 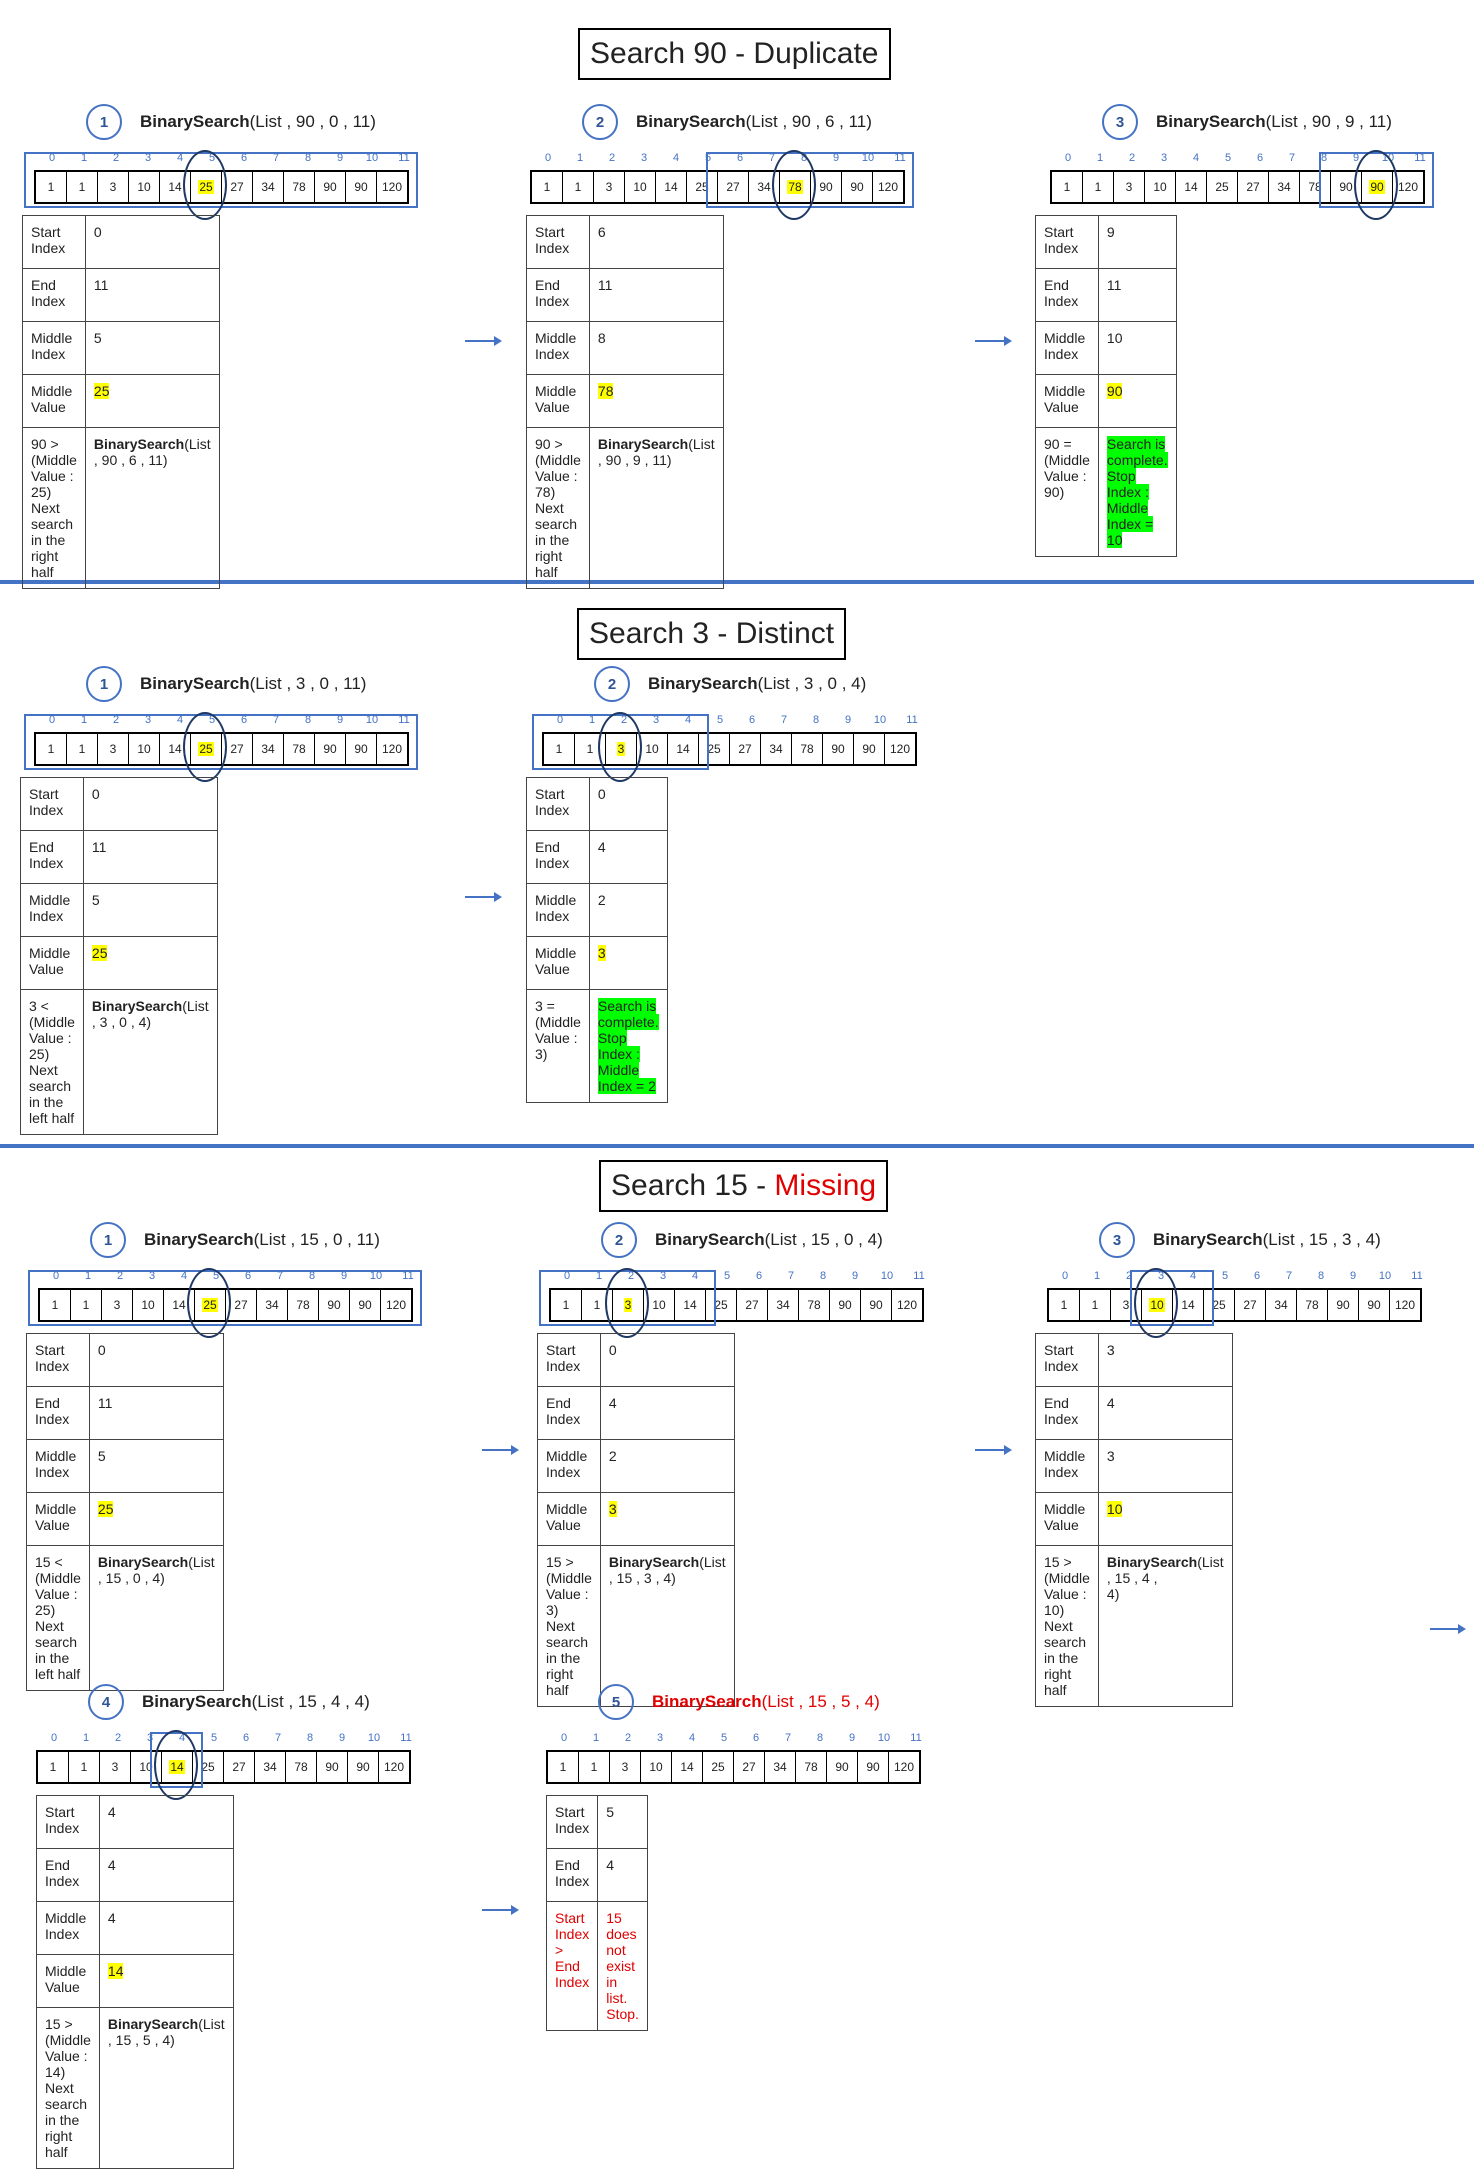 What do you see at coordinates (597, 963) in the screenshot?
I see `info-row: Middle Value 3` at bounding box center [597, 963].